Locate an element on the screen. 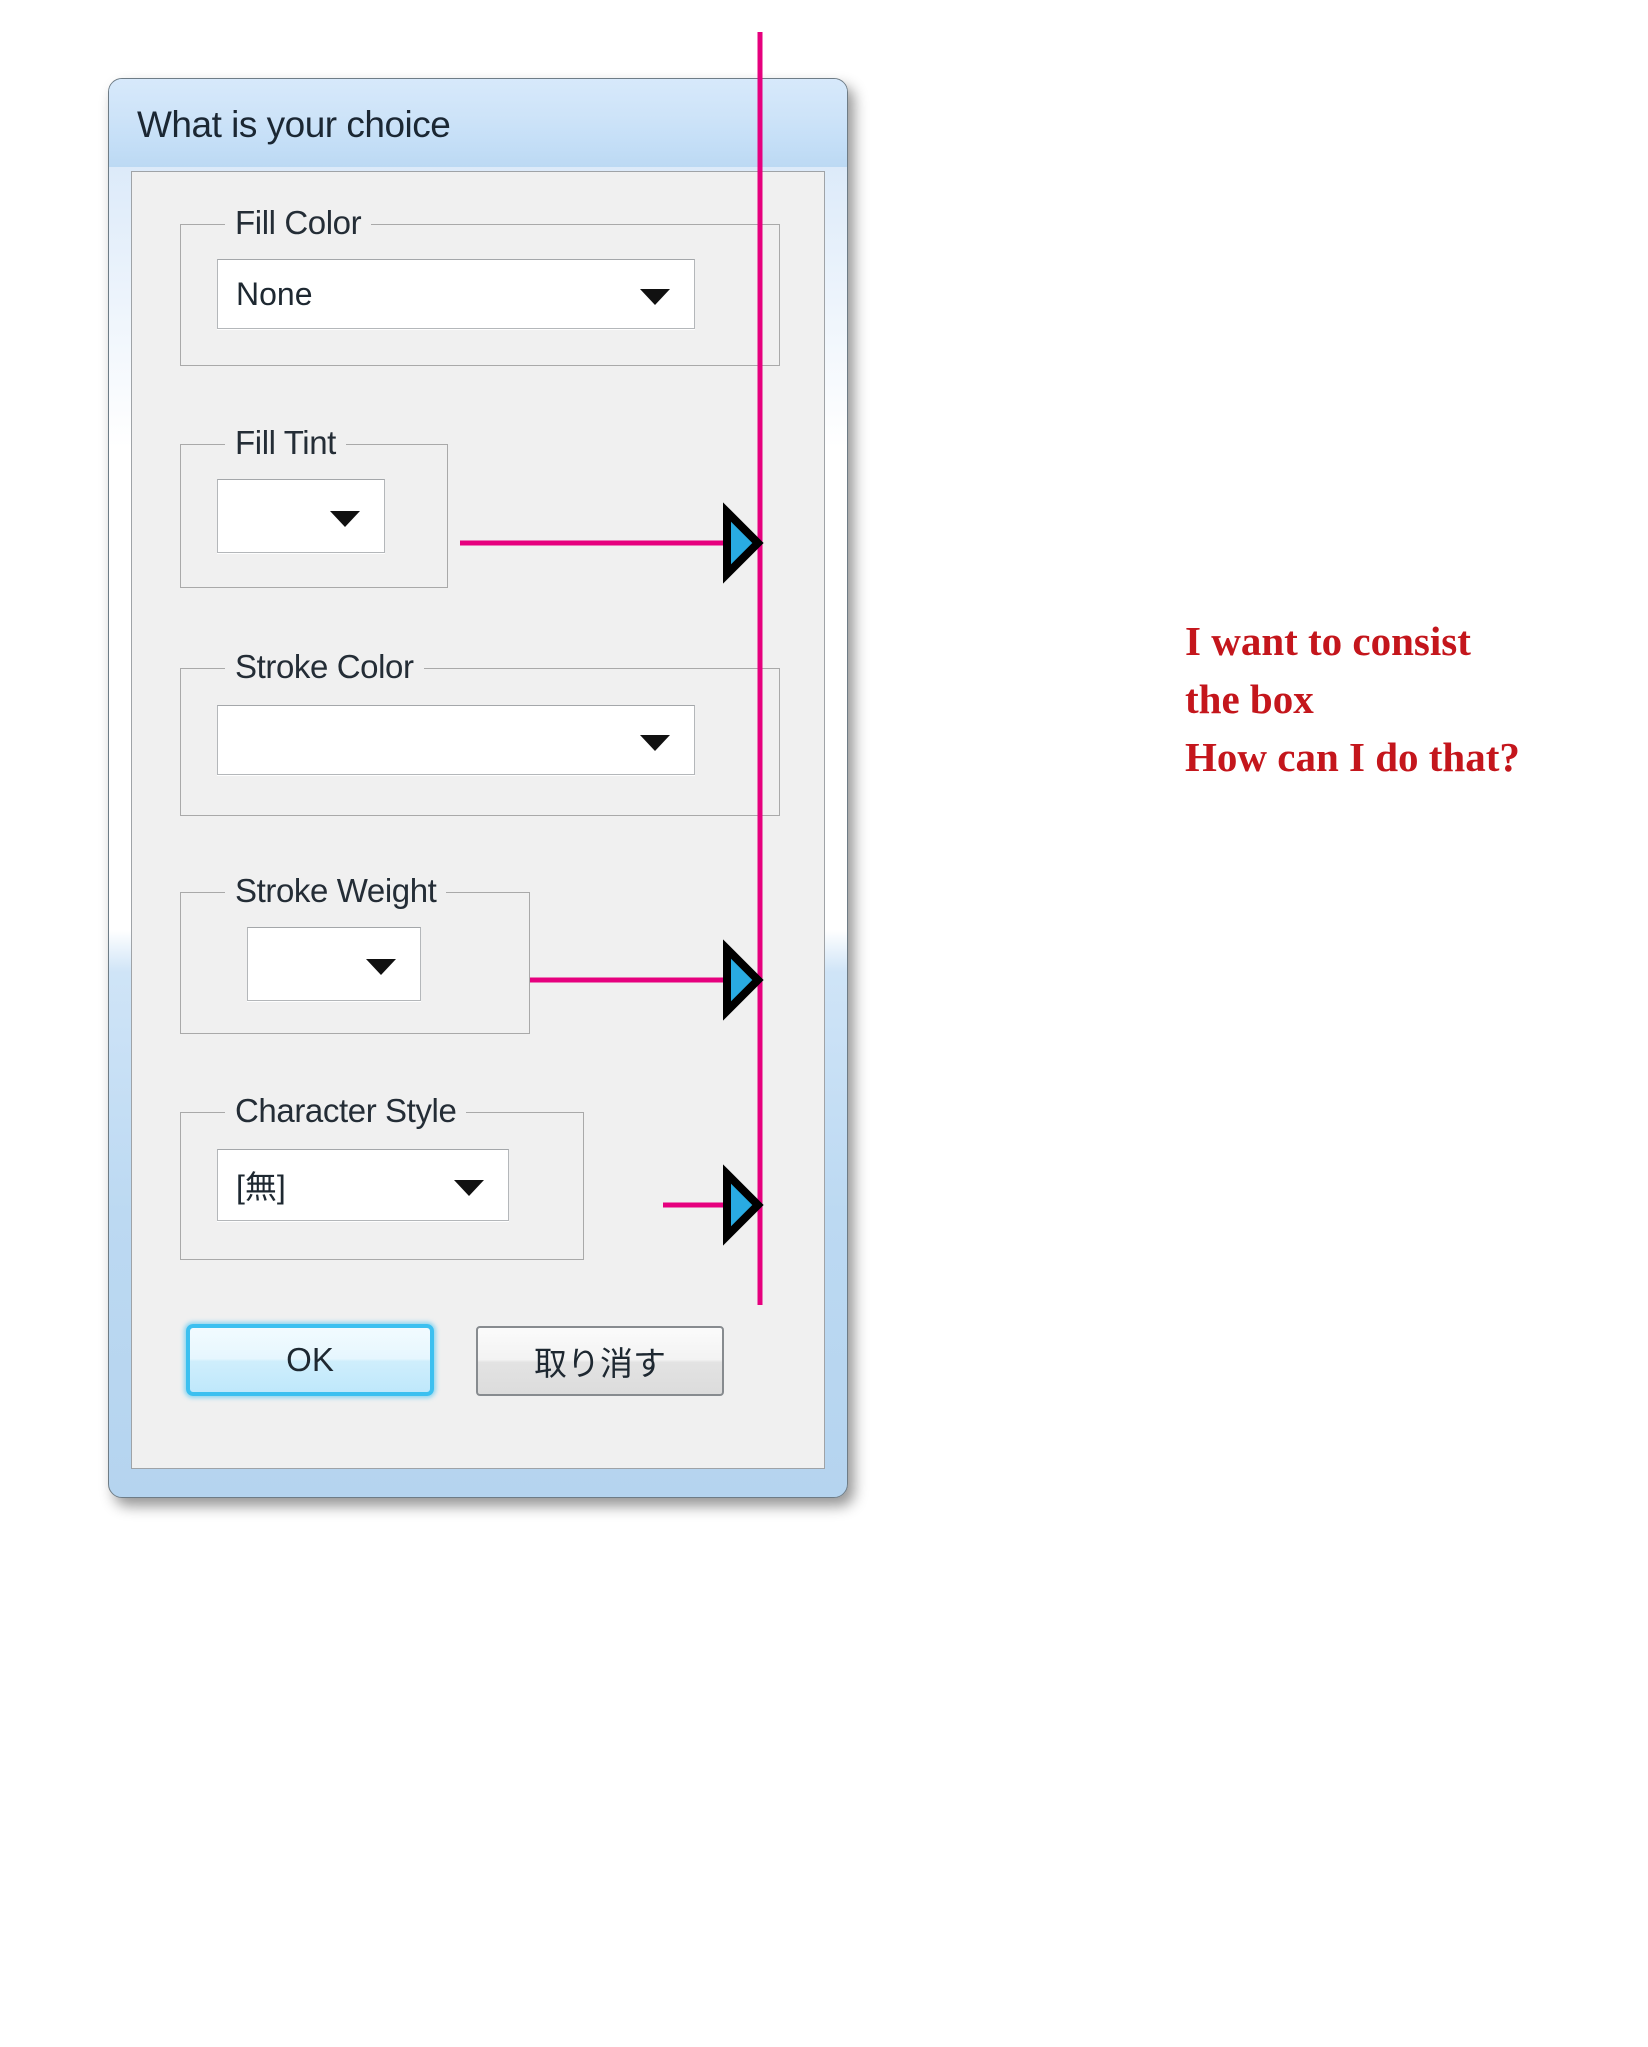 Image resolution: width=1648 pixels, height=2047 pixels. group-fill-tint: Fill Tint is located at coordinates (314, 505).